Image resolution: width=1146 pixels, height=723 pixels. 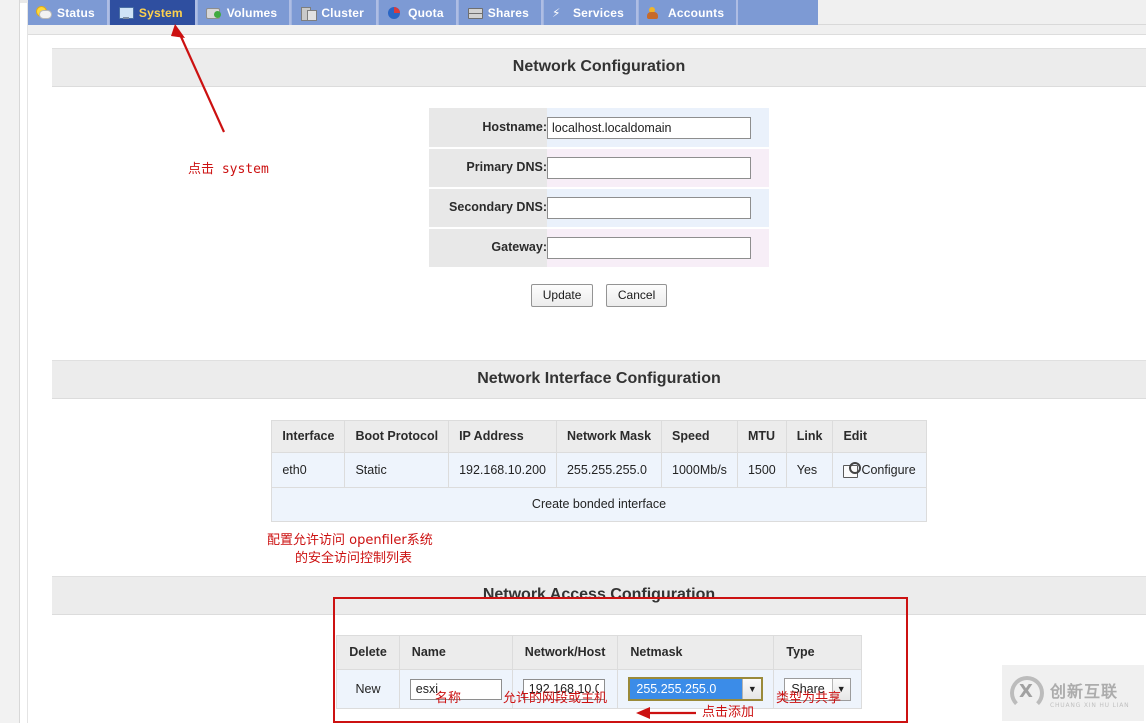 I want to click on secondary-dns-input, so click(x=649, y=208).